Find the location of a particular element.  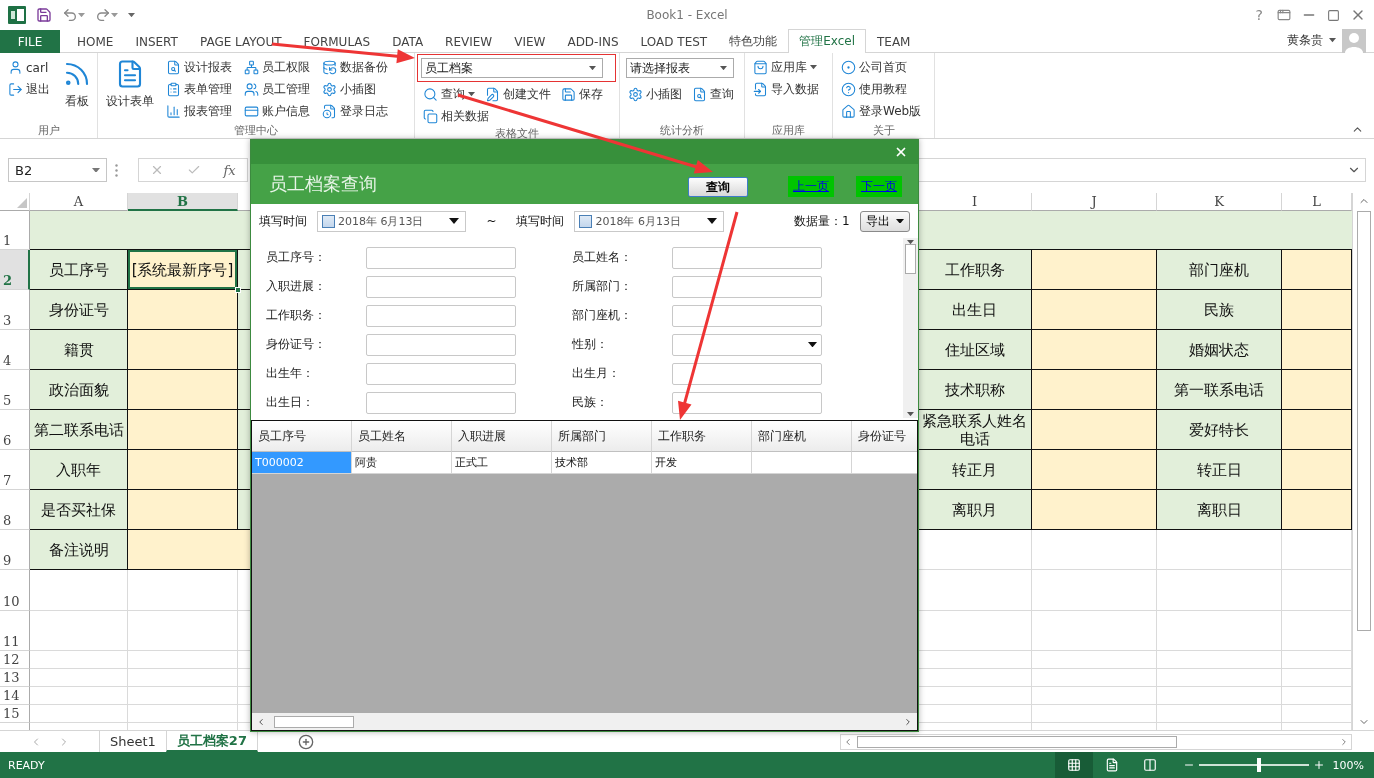

ribbon-button: 数据备份 is located at coordinates (355, 67).